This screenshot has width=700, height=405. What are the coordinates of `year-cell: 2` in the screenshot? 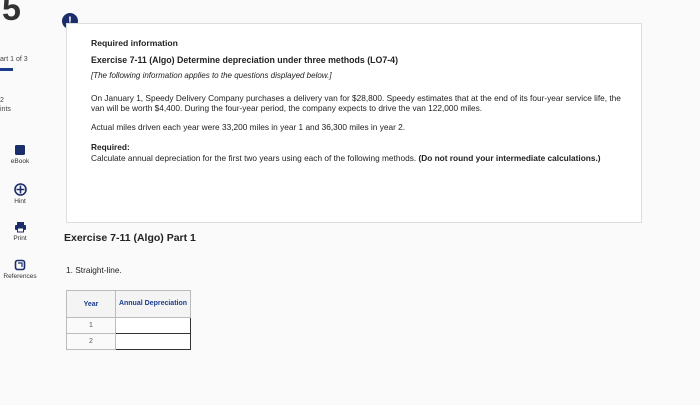 It's located at (91, 341).